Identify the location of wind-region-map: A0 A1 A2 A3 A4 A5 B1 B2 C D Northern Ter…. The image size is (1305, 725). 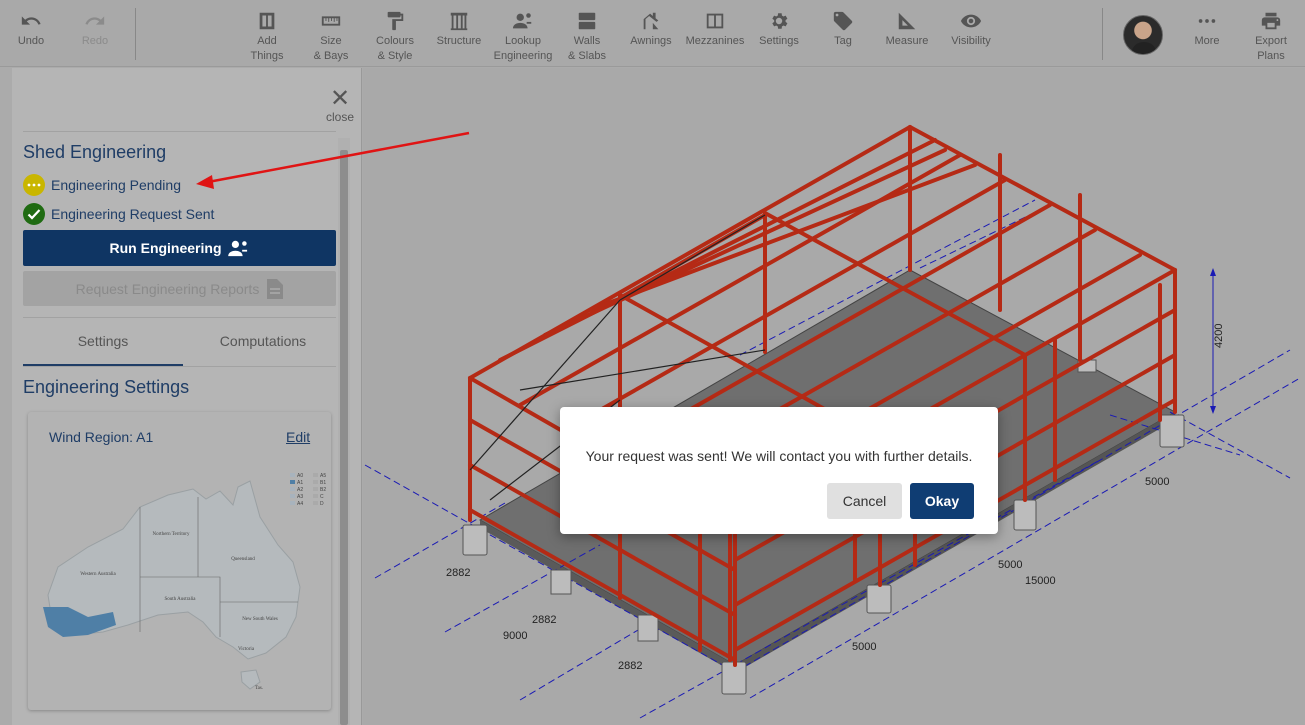
(184, 582).